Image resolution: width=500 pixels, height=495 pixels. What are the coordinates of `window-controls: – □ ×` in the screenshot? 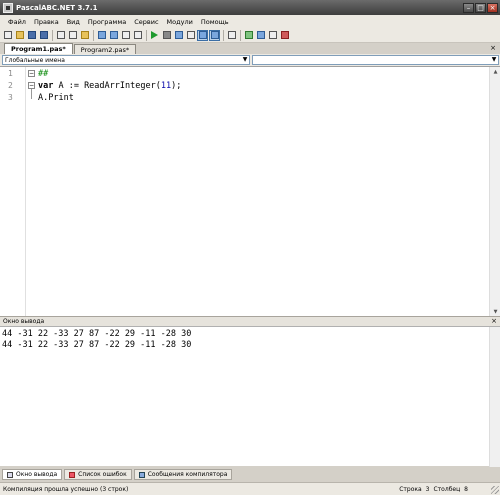 It's located at (480, 7).